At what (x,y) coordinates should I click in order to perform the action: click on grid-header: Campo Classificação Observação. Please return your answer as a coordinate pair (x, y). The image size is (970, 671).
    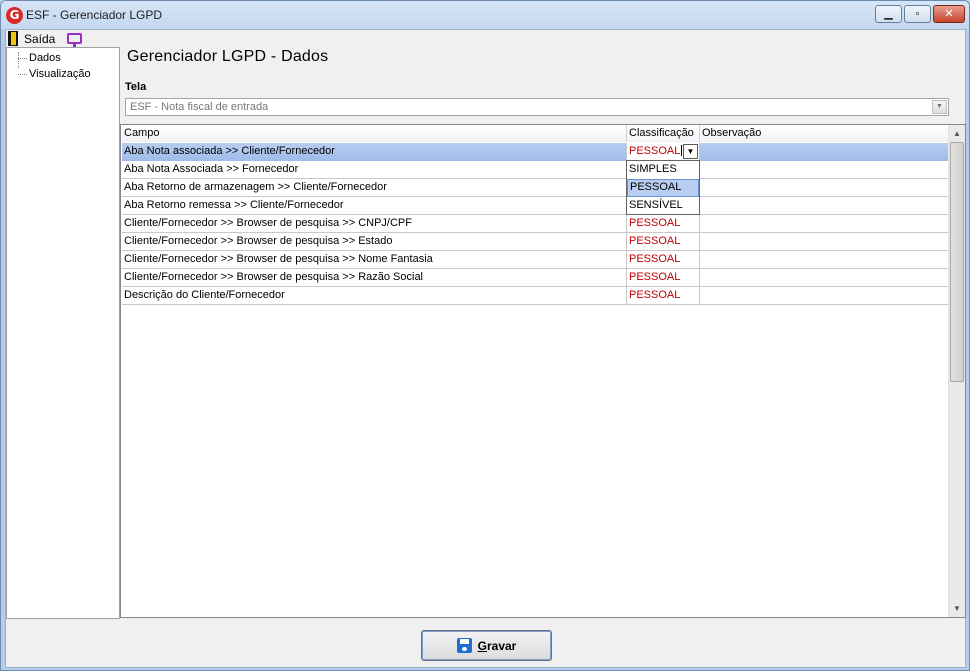
    Looking at the image, I should click on (535, 133).